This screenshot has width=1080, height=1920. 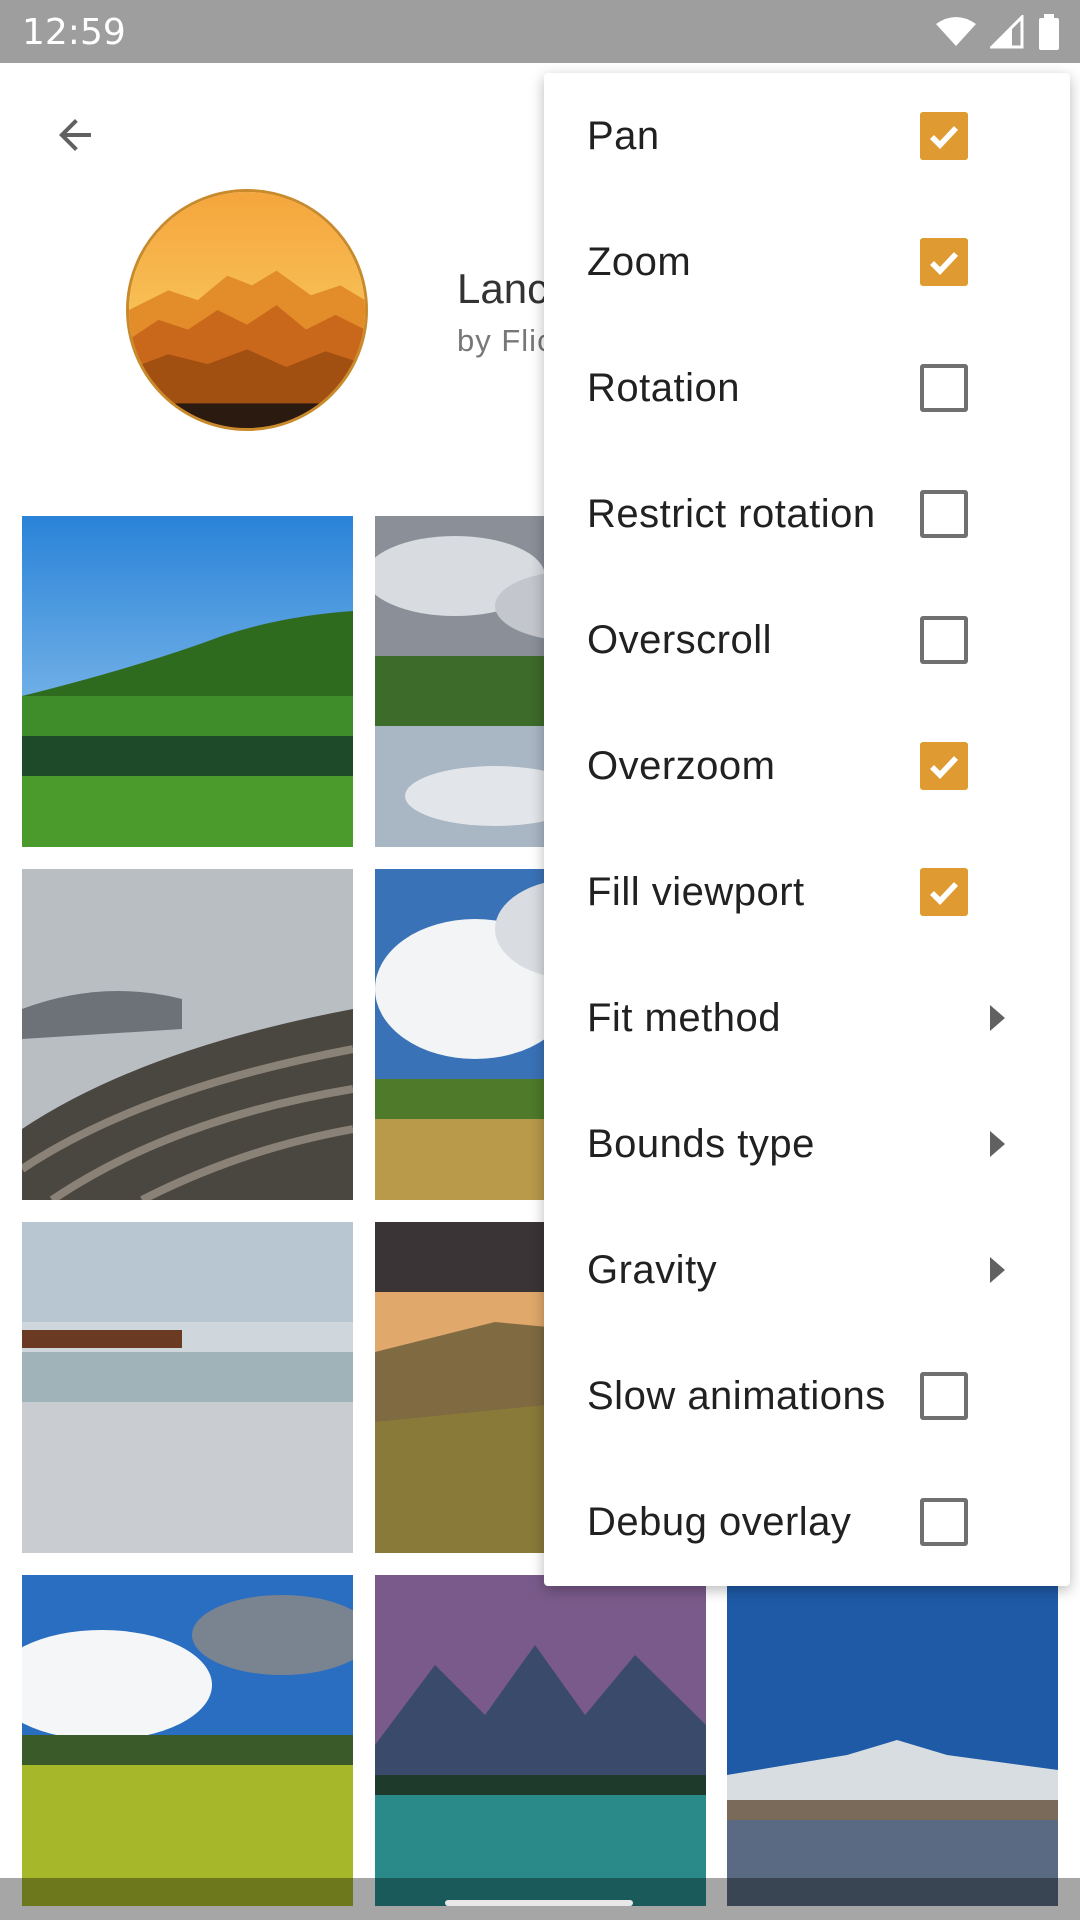 What do you see at coordinates (696, 891) in the screenshot?
I see `menu-item-label: Fill viewport` at bounding box center [696, 891].